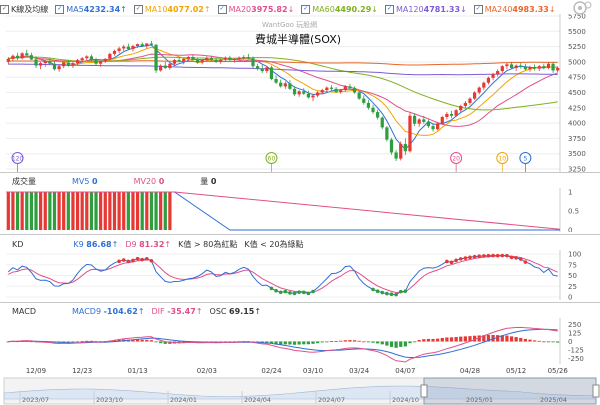 The width and height of the screenshot is (600, 405). Describe the element at coordinates (577, 62) in the screenshot. I see `price-tick-label: 5000` at that location.